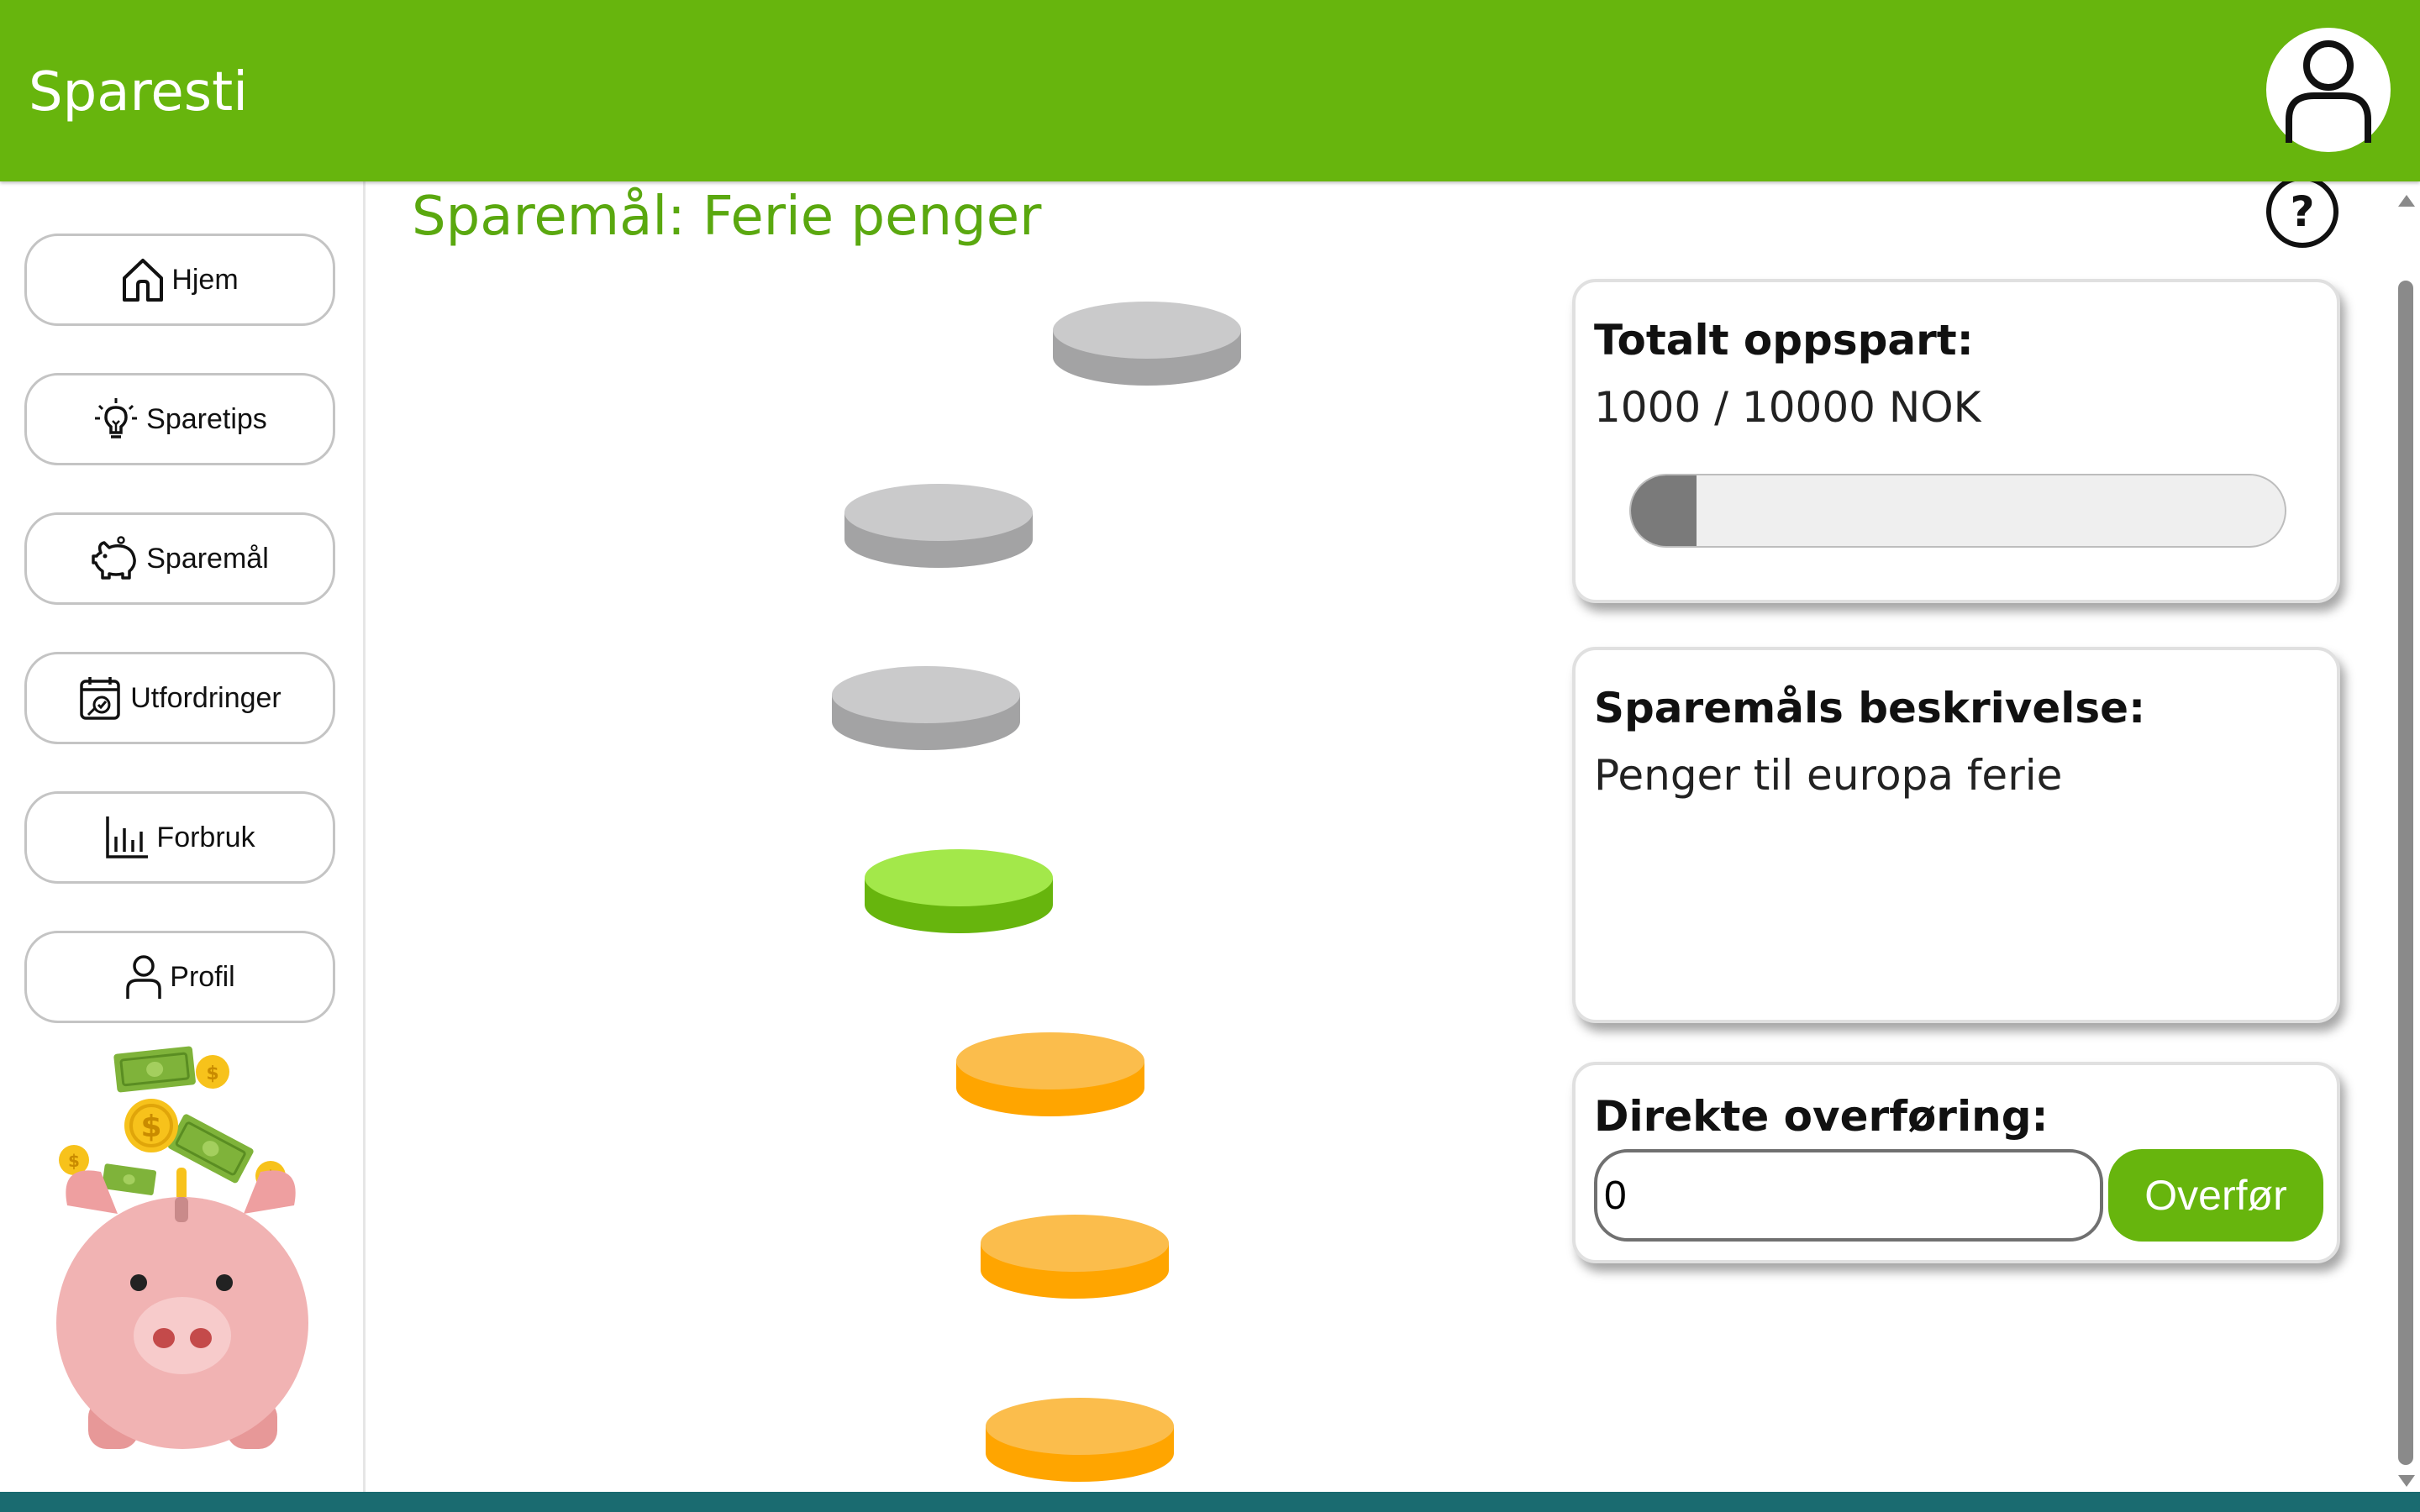  I want to click on sidebar-item-sparemal: Sparemål, so click(180, 558).